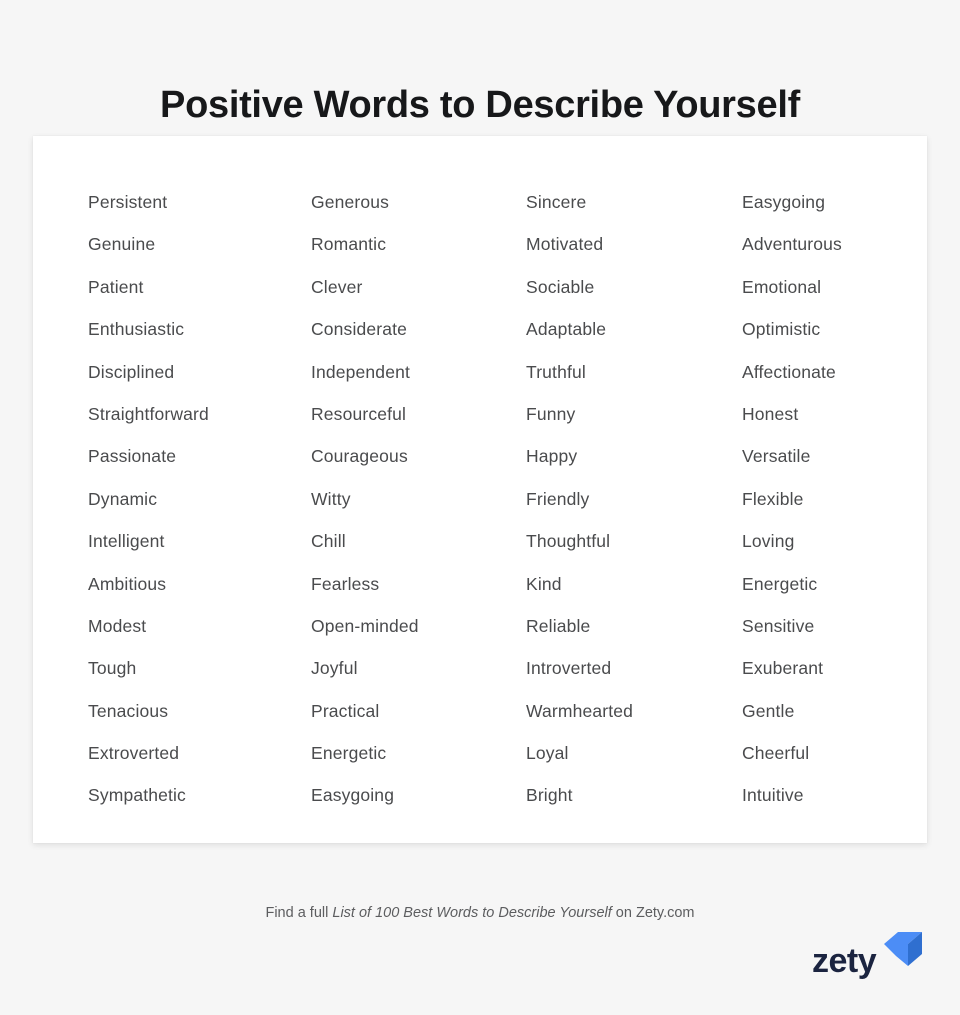 Image resolution: width=960 pixels, height=1015 pixels. I want to click on word-item: Genuine, so click(122, 244).